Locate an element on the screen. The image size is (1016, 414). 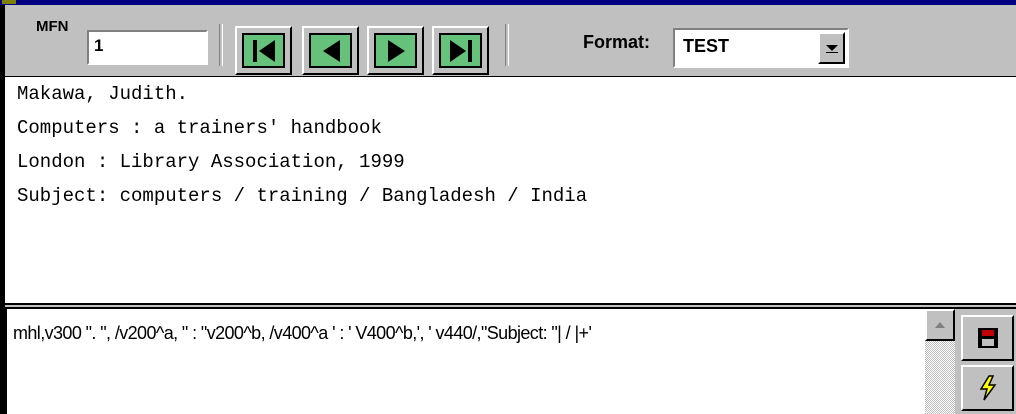
window-corner-mark is located at coordinates (9, 2).